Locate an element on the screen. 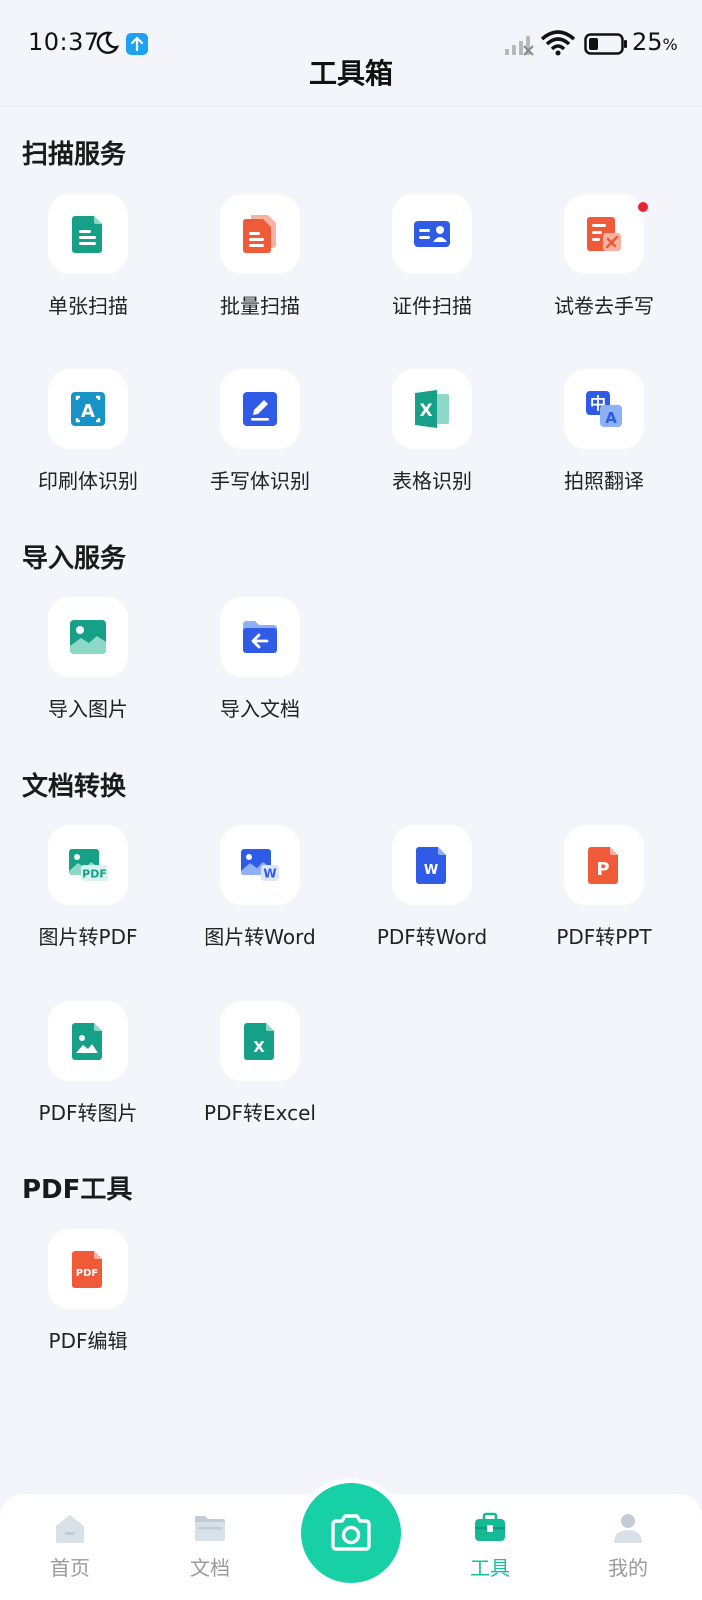  tool-label: 导入文档 is located at coordinates (260, 709).